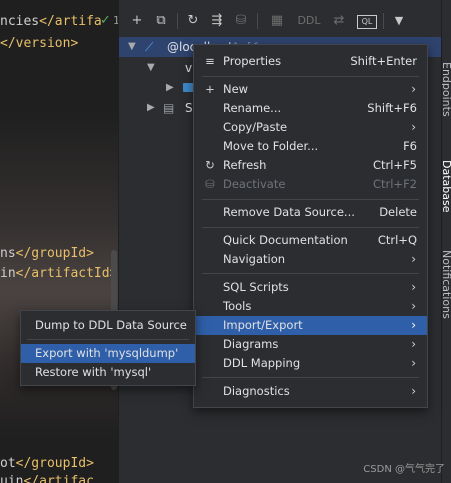 The image size is (451, 483). Describe the element at coordinates (310, 61) in the screenshot. I see `menu-item-properties: ≡ Properties Shift+Enter` at that location.